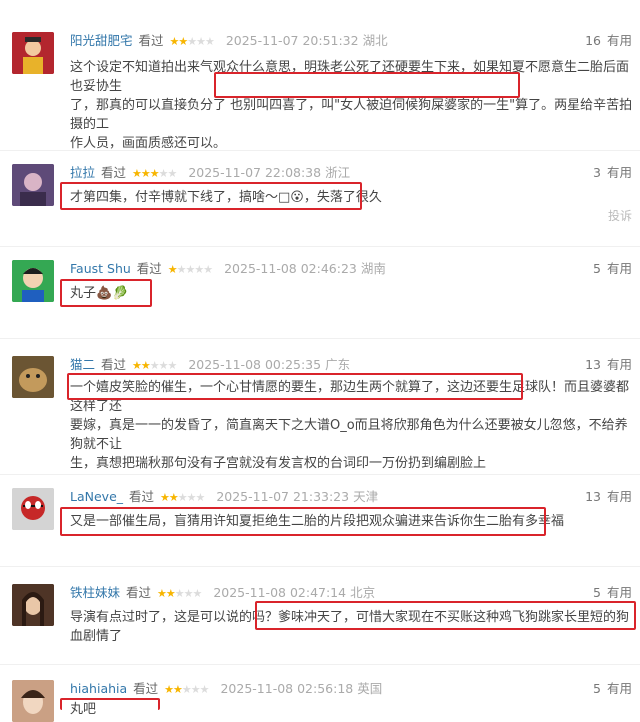  I want to click on comment-meta: LaNeve_ 看过 ★★★★★ 2025-11-07 21:33:23 天津, so click(224, 497).